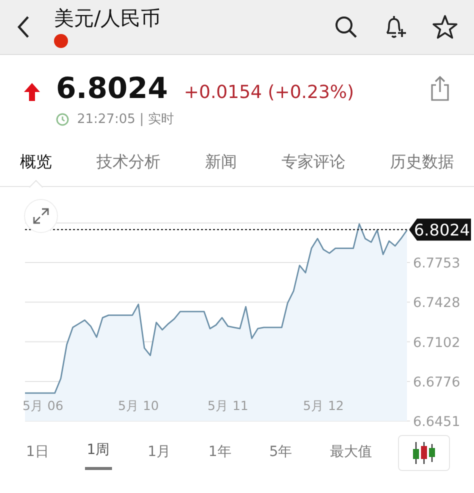 This screenshot has width=474, height=493. Describe the element at coordinates (436, 303) in the screenshot. I see `axis-label: 6.7428` at that location.